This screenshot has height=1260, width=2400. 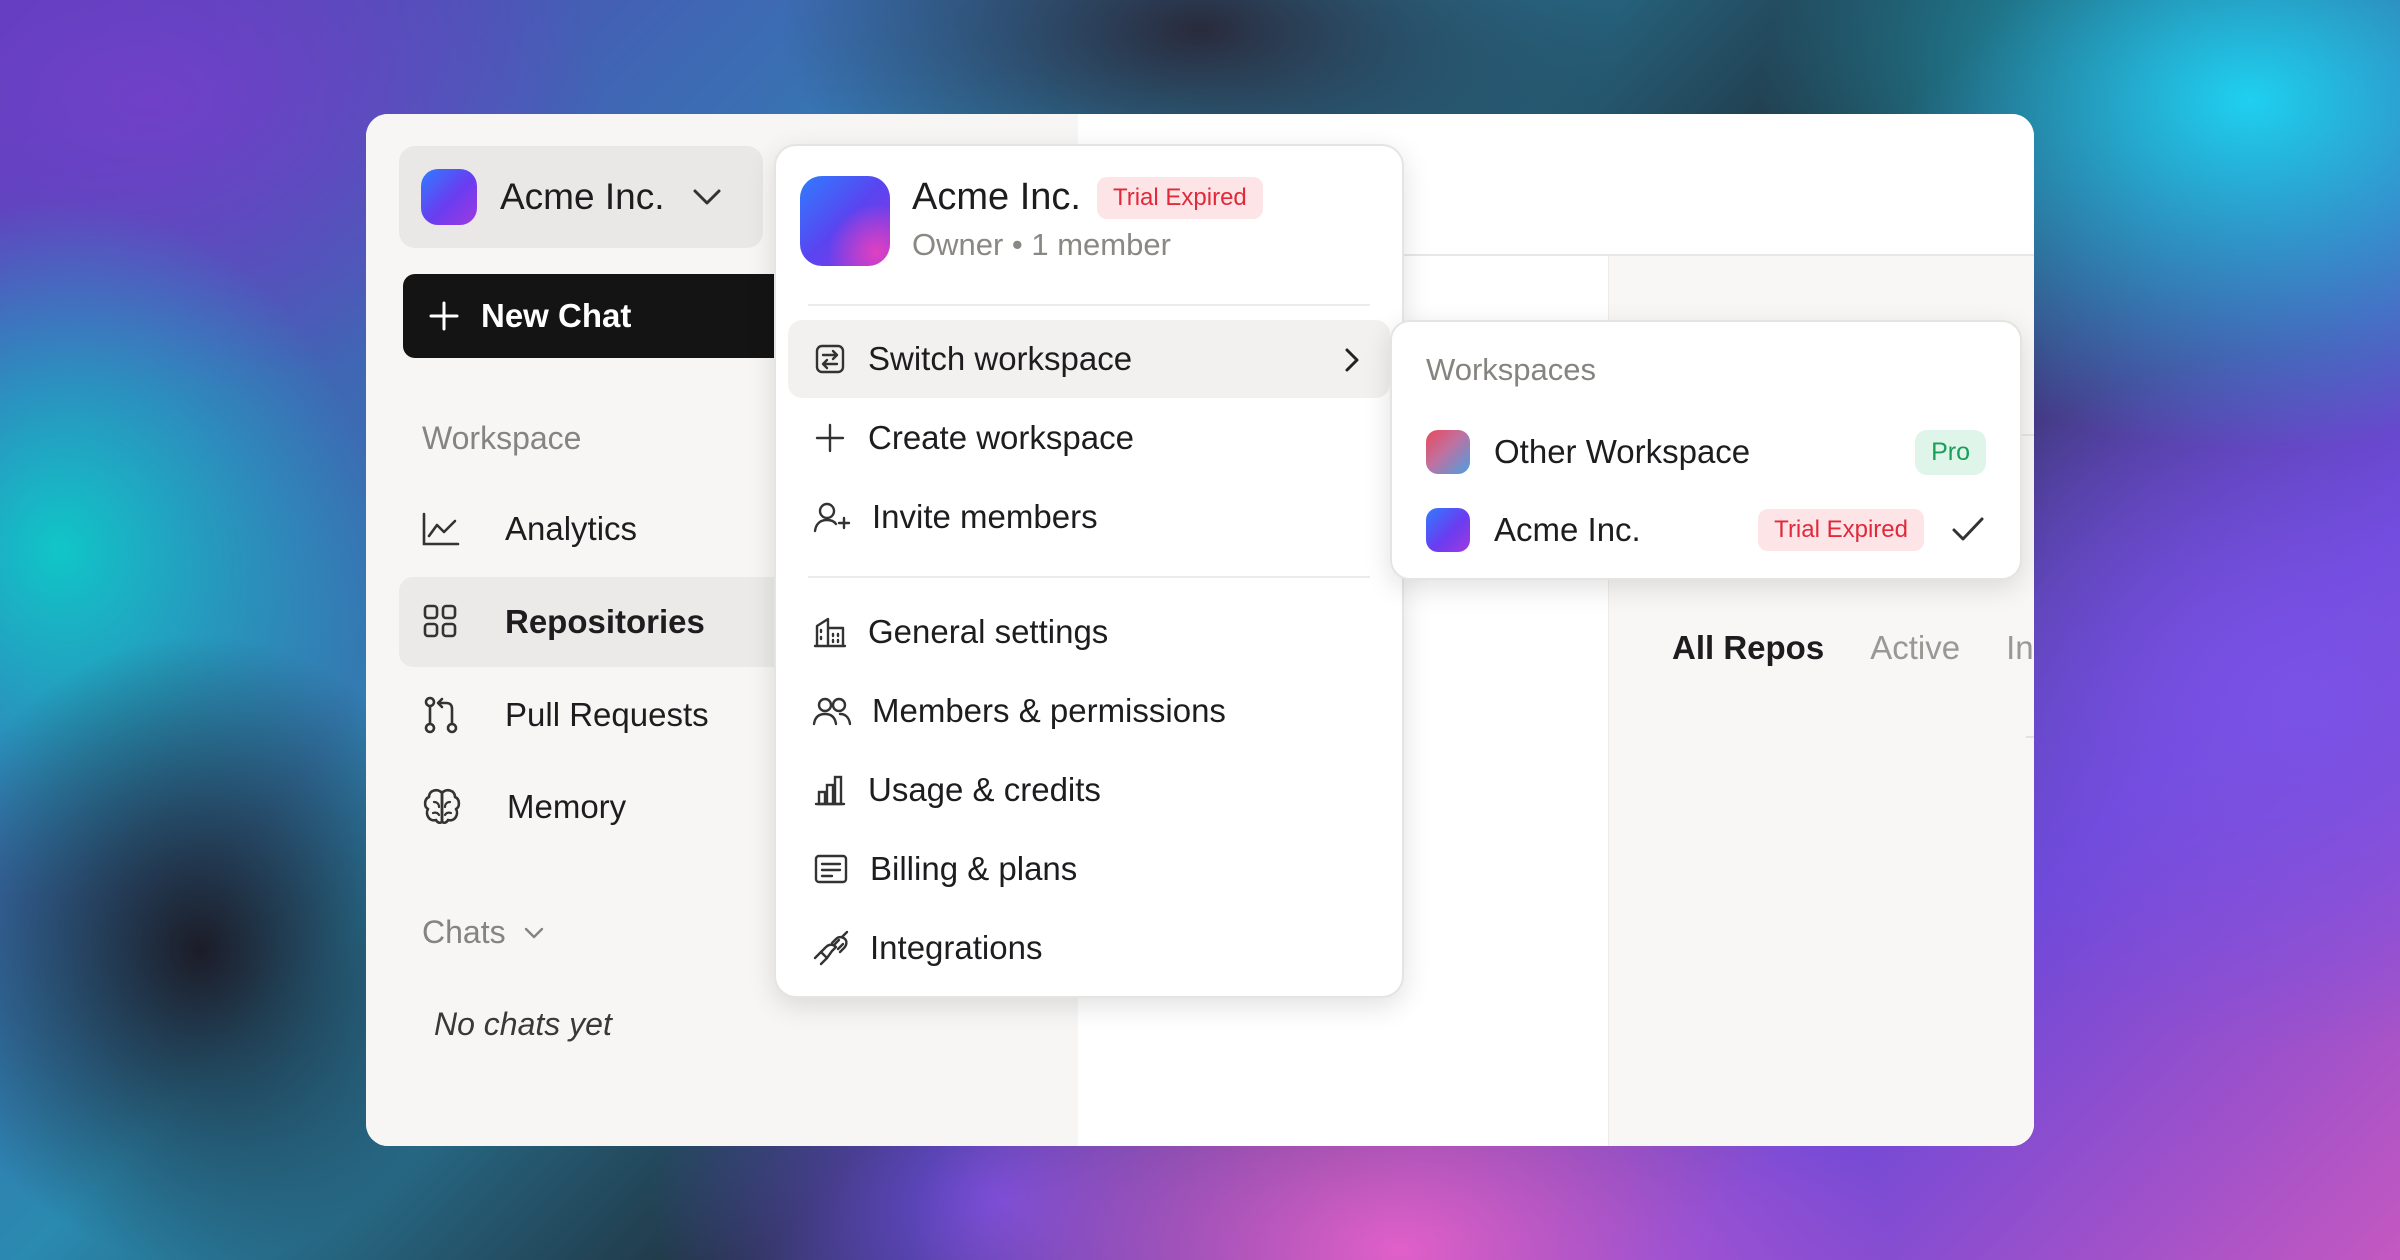 What do you see at coordinates (464, 932) in the screenshot?
I see `chats-label: Chats` at bounding box center [464, 932].